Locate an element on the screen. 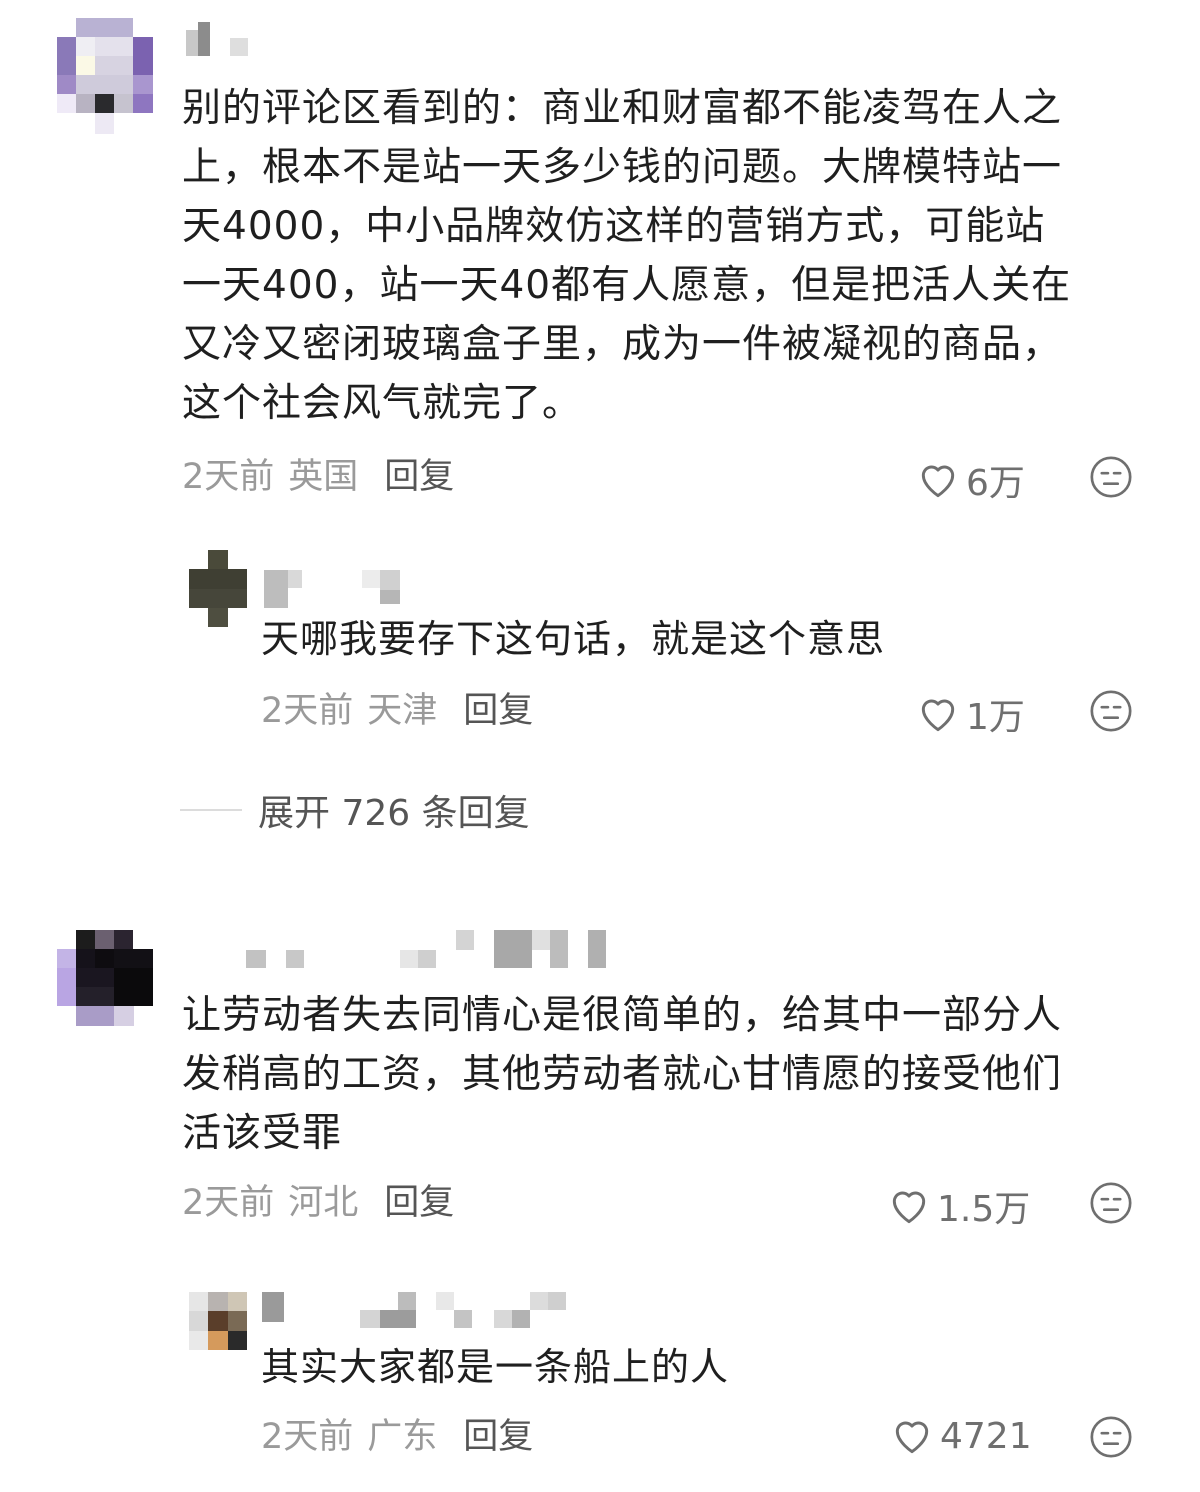 This screenshot has height=1492, width=1200. comment-meta: 2天前 英国 回复 is located at coordinates (318, 477).